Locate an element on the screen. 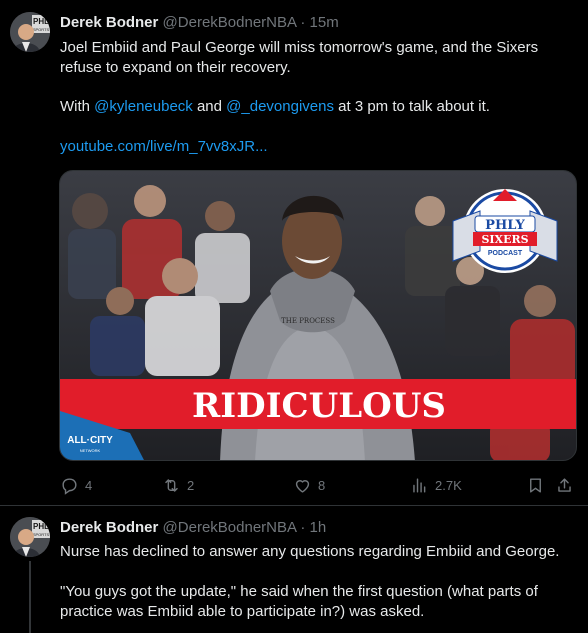 The height and width of the screenshot is (633, 588). reply-button: 4 is located at coordinates (76, 485).